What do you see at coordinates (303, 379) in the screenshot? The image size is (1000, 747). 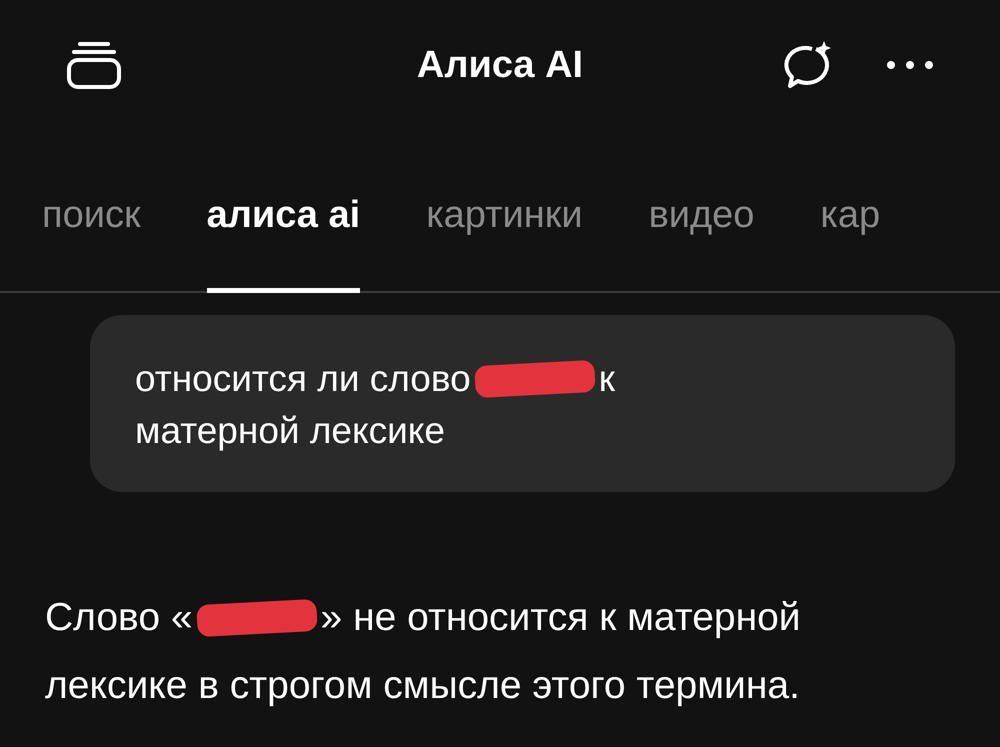 I see `query-text: относится ли слово` at bounding box center [303, 379].